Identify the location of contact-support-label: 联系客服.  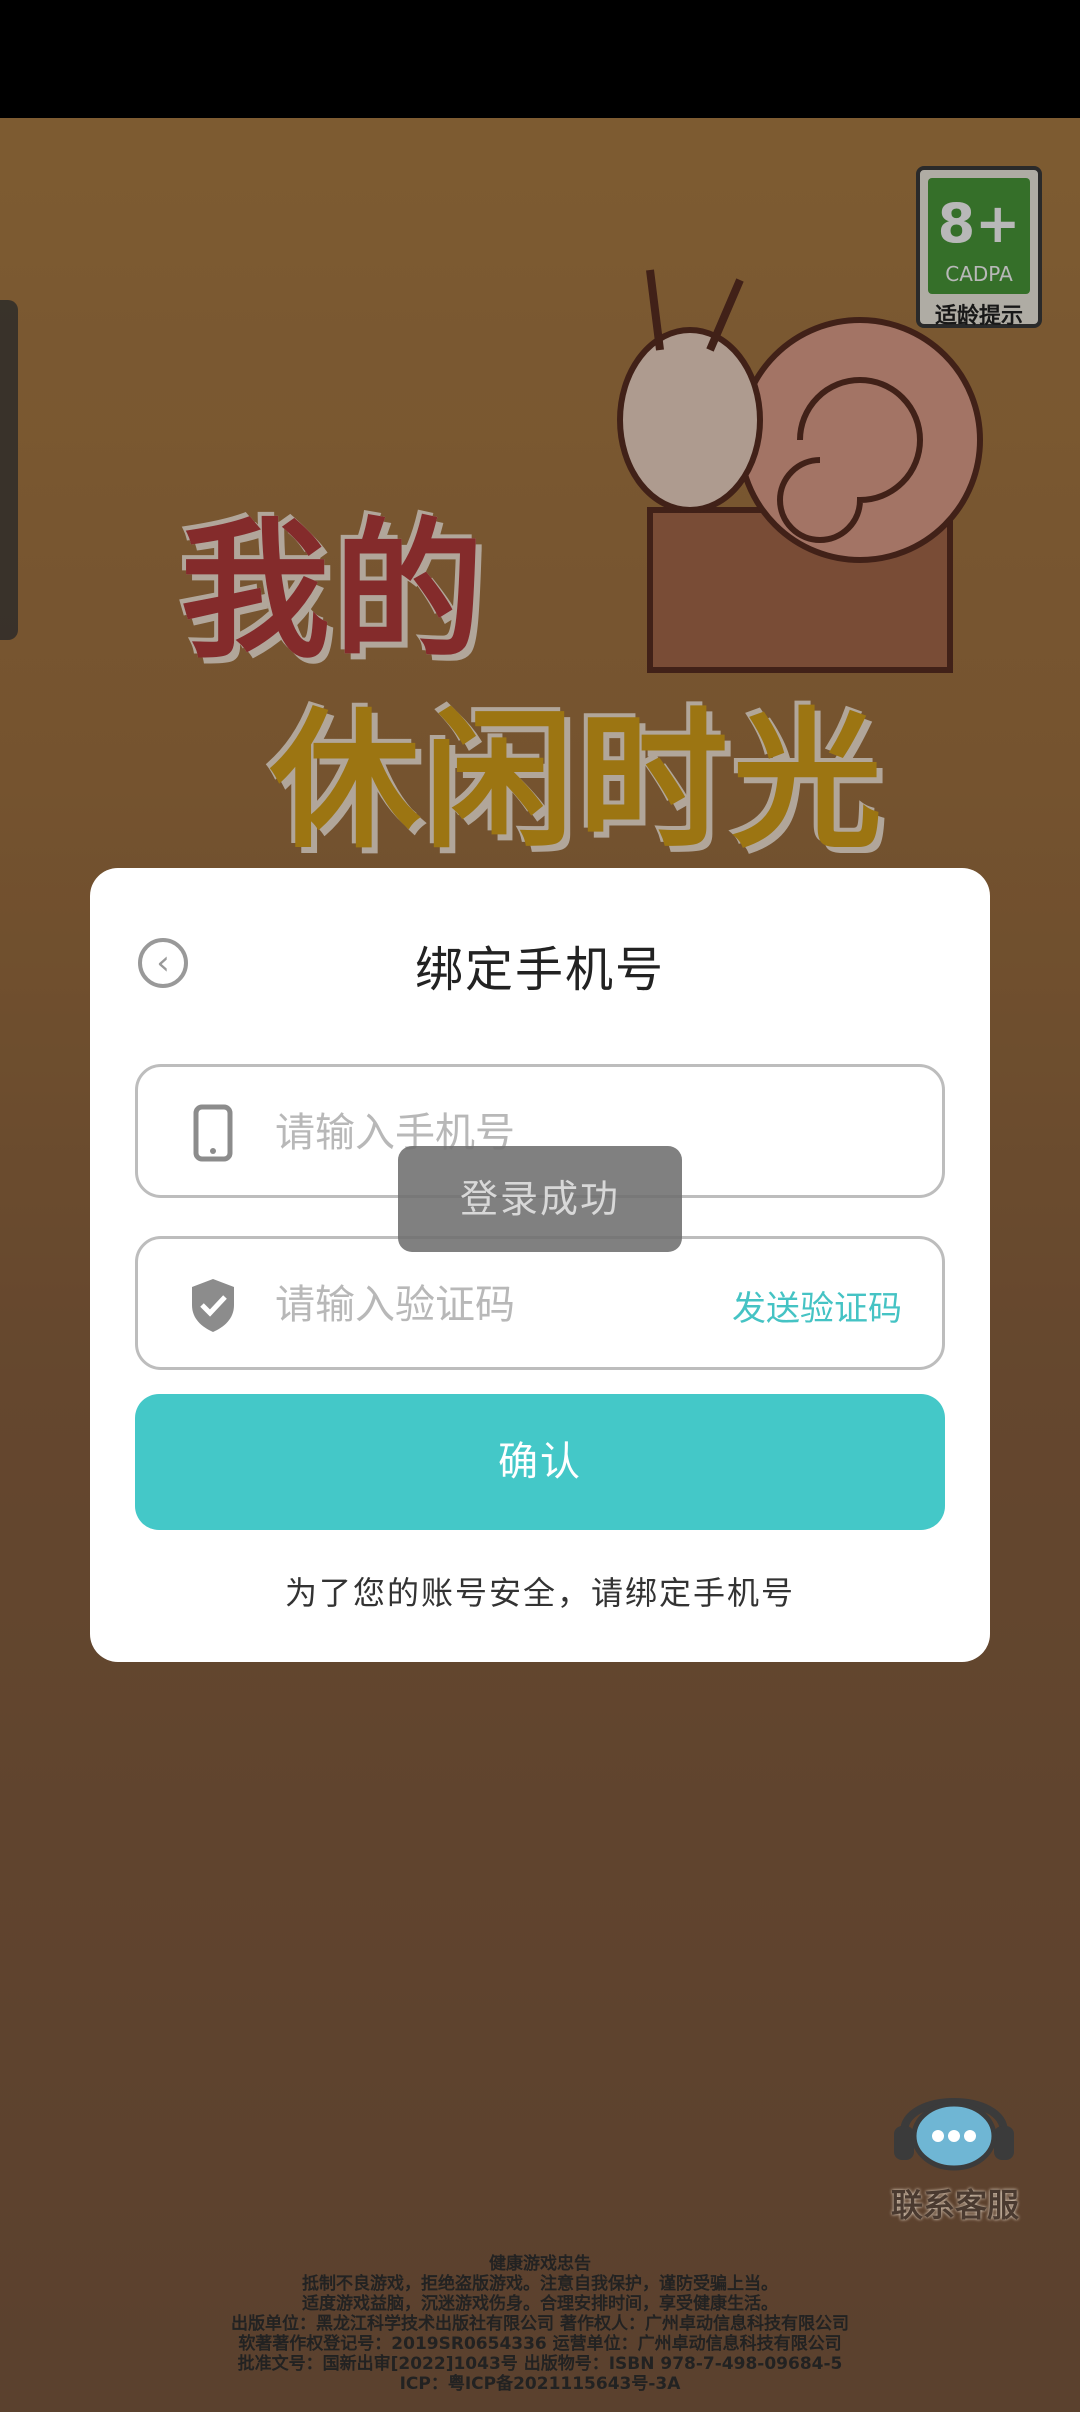
(954, 2205).